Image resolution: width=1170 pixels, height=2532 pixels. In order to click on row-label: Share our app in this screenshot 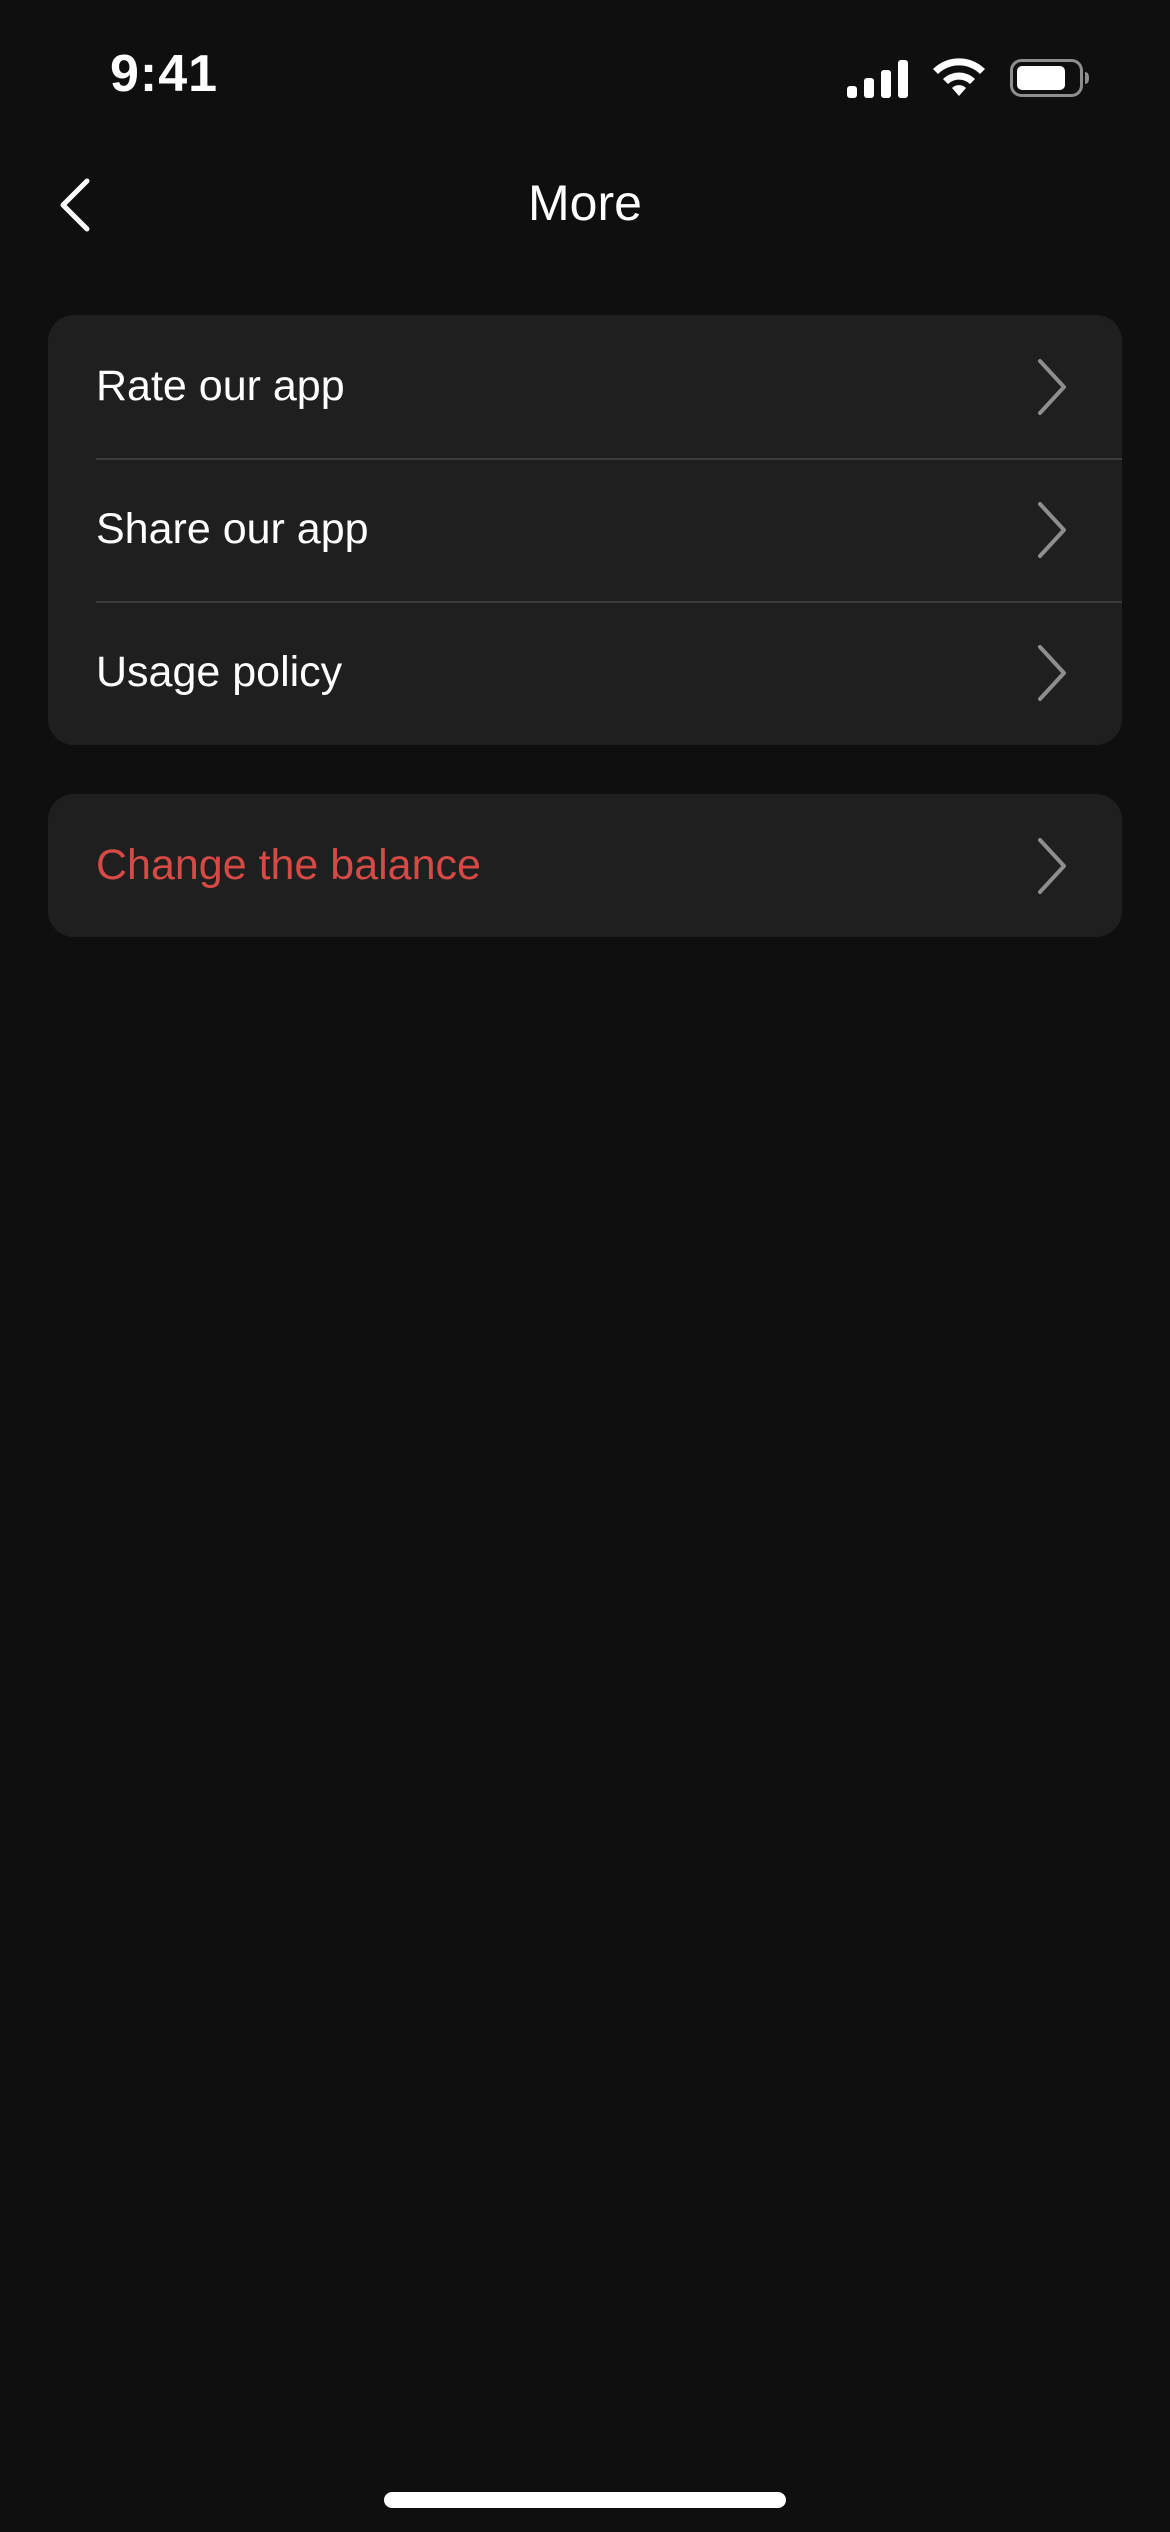, I will do `click(232, 529)`.